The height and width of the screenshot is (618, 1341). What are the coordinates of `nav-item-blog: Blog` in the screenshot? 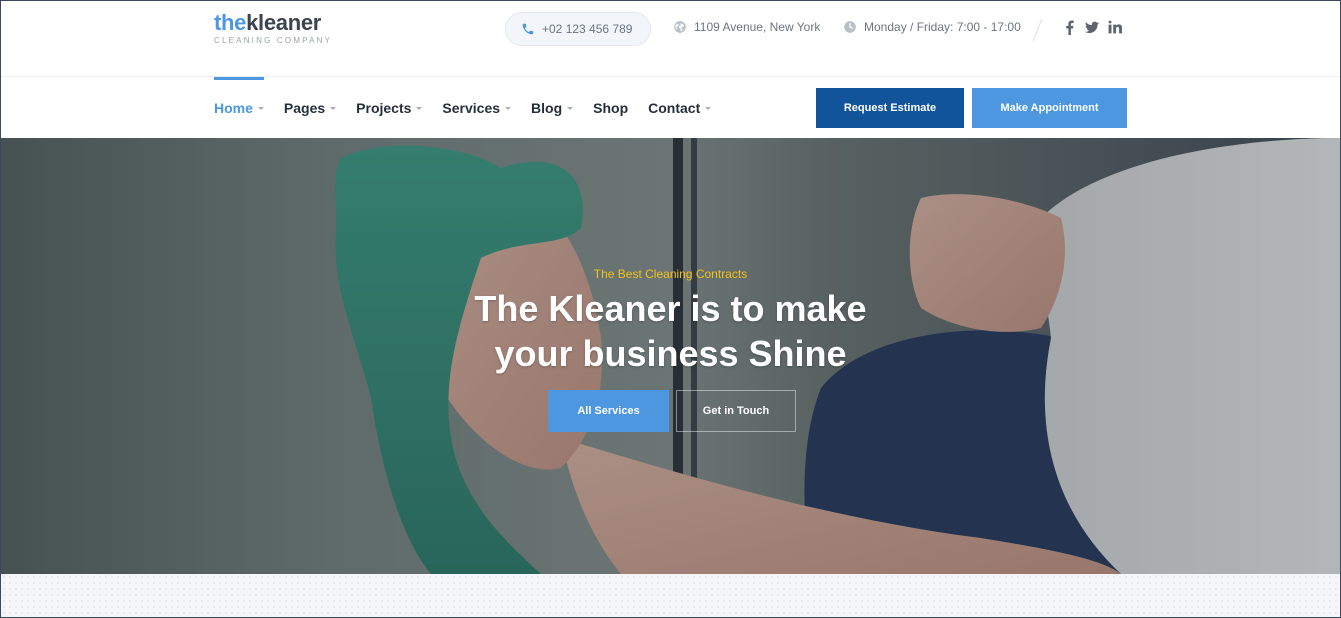 It's located at (552, 108).